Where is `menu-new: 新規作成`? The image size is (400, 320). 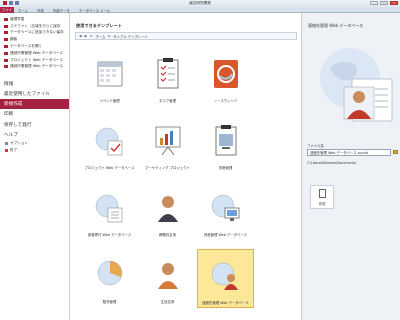 menu-new: 新規作成 is located at coordinates (34, 104).